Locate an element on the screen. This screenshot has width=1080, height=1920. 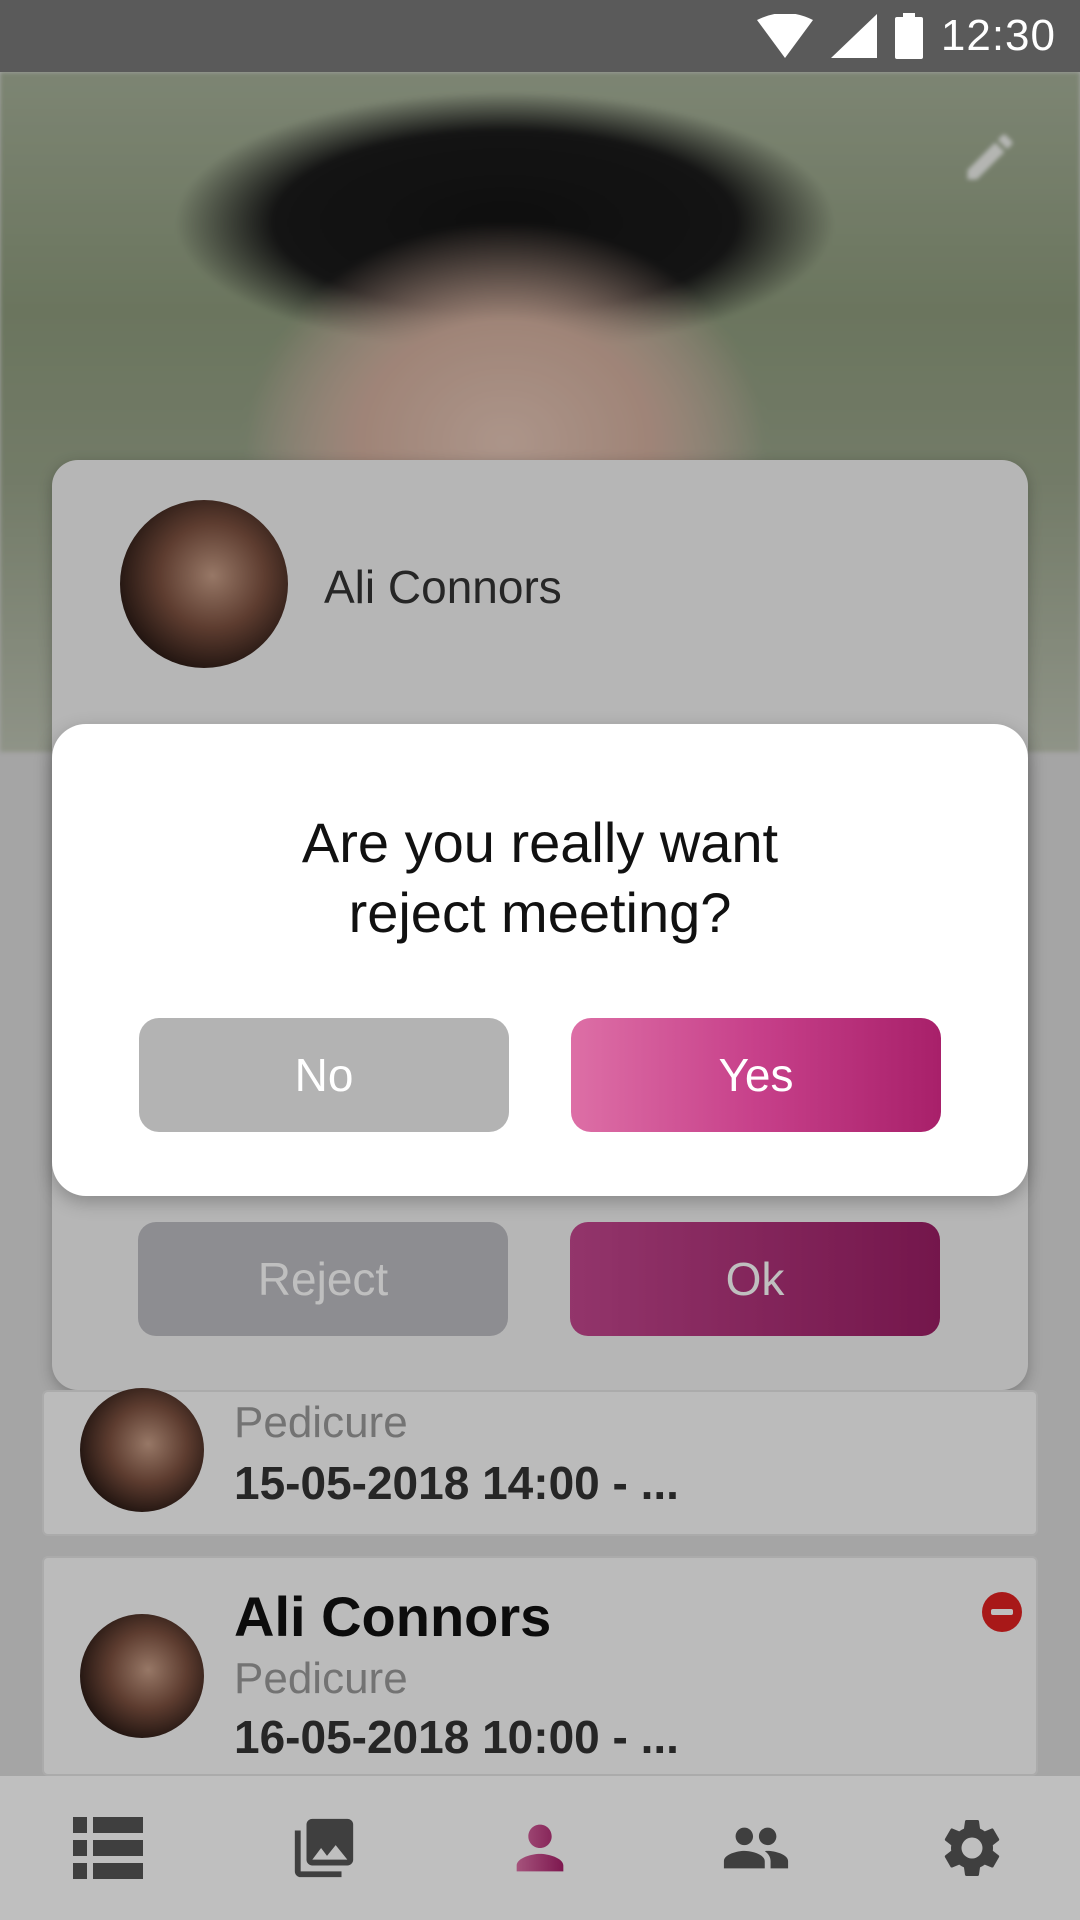
yes-button: Yes is located at coordinates (756, 1075).